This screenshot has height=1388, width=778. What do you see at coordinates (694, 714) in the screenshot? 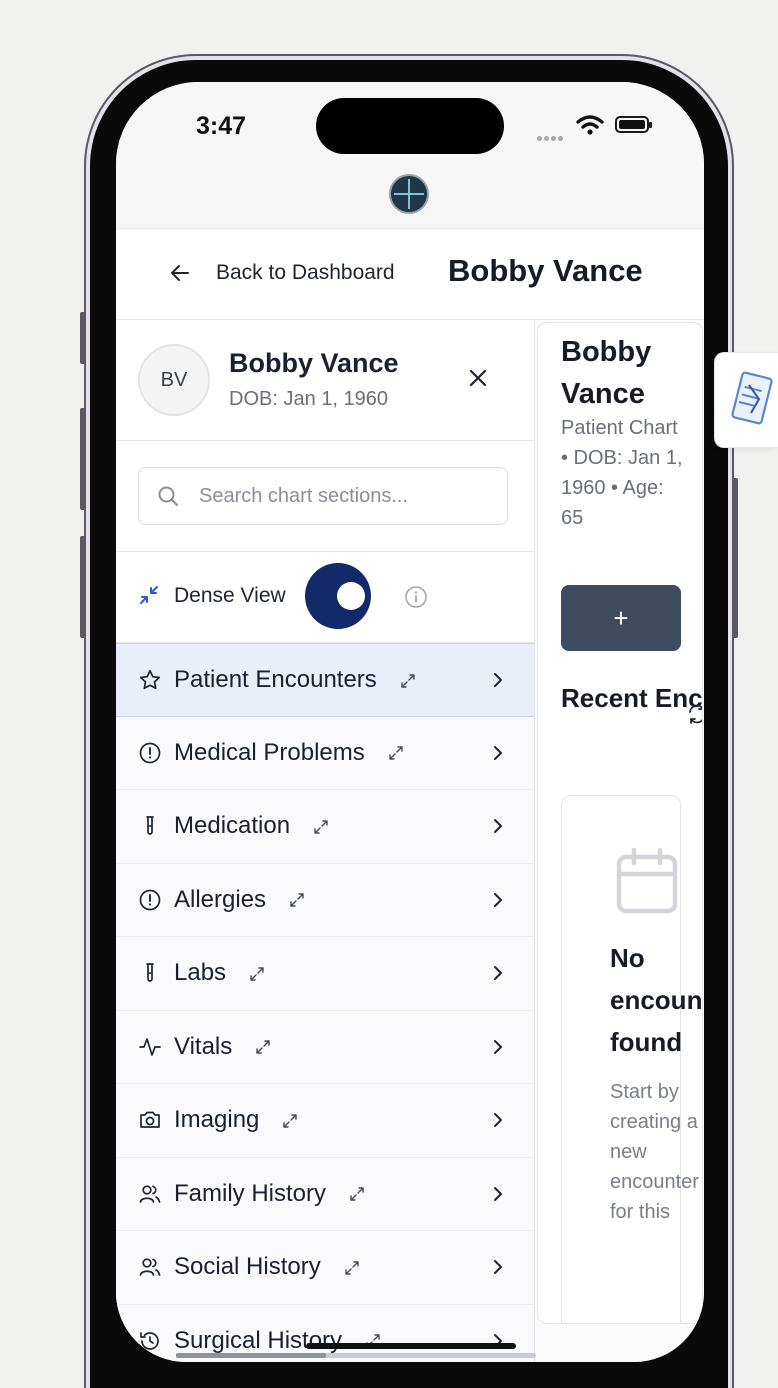
I see `refresh-icon` at bounding box center [694, 714].